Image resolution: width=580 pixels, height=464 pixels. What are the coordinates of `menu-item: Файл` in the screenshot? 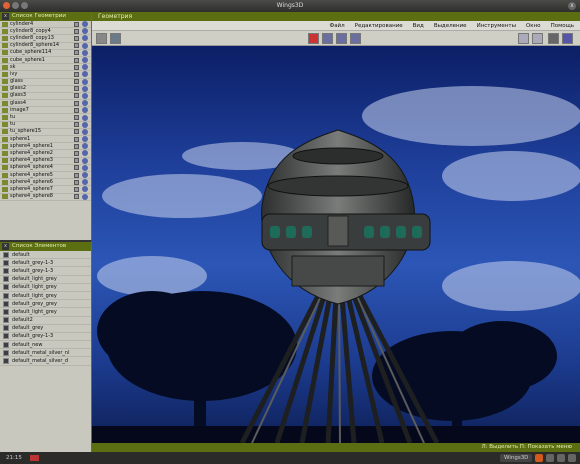 It's located at (336, 25).